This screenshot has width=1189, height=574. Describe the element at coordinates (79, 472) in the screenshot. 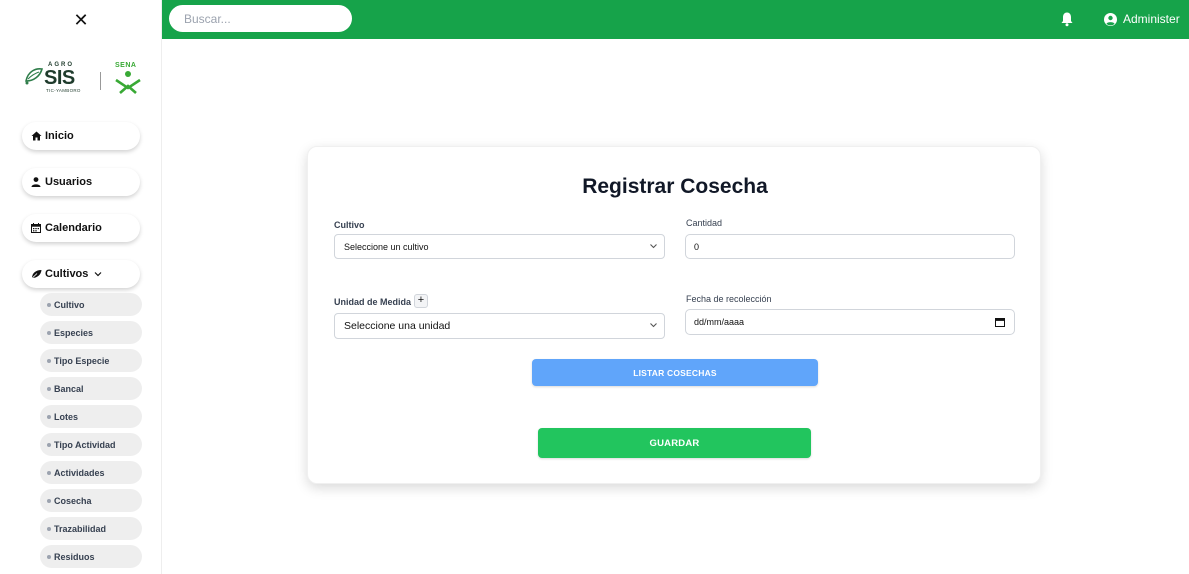

I see `sub-item-label: Actividades` at that location.